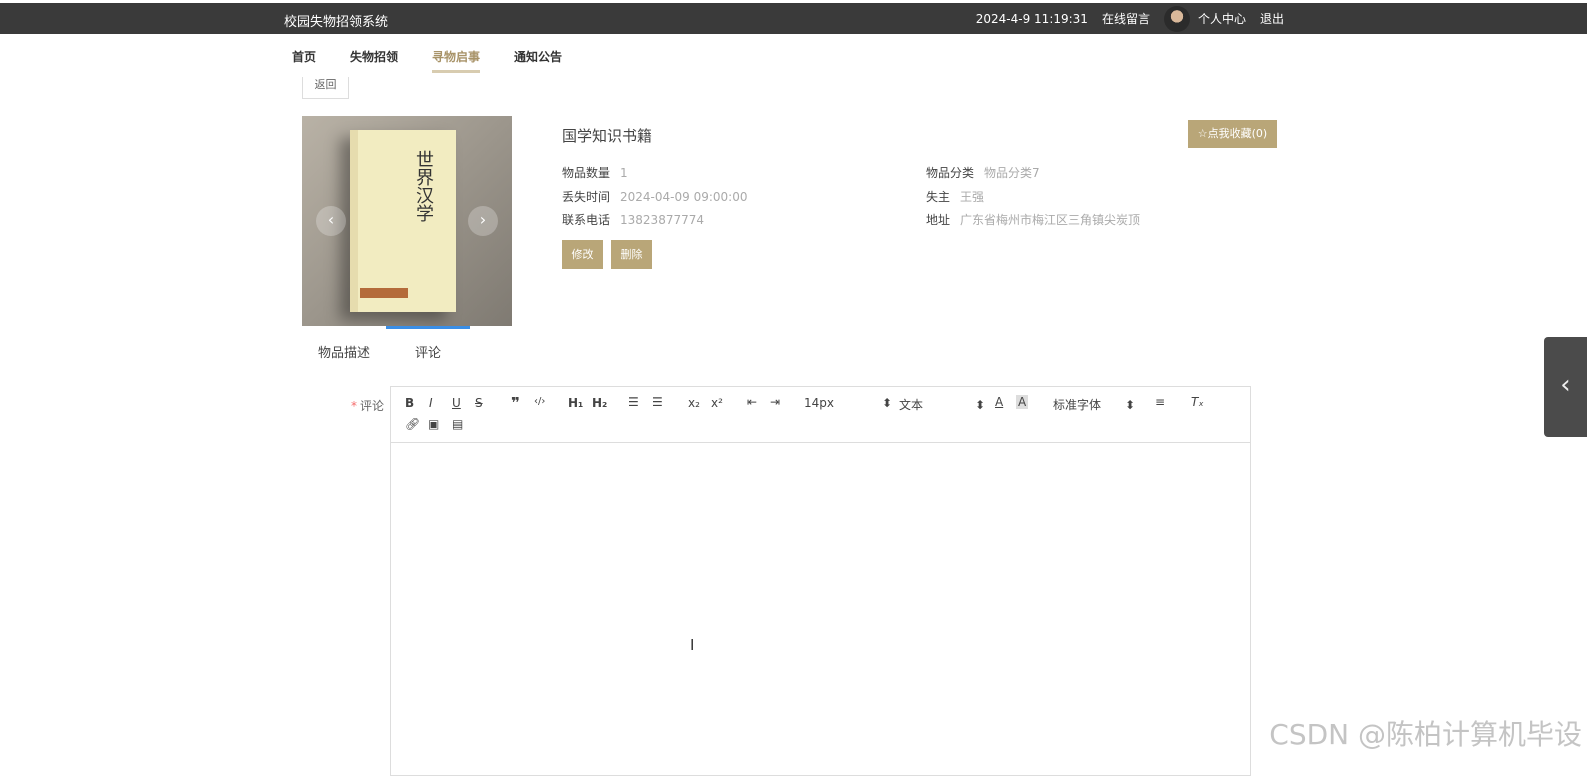 This screenshot has width=1587, height=776. What do you see at coordinates (999, 402) in the screenshot?
I see `font-color-icon: A` at bounding box center [999, 402].